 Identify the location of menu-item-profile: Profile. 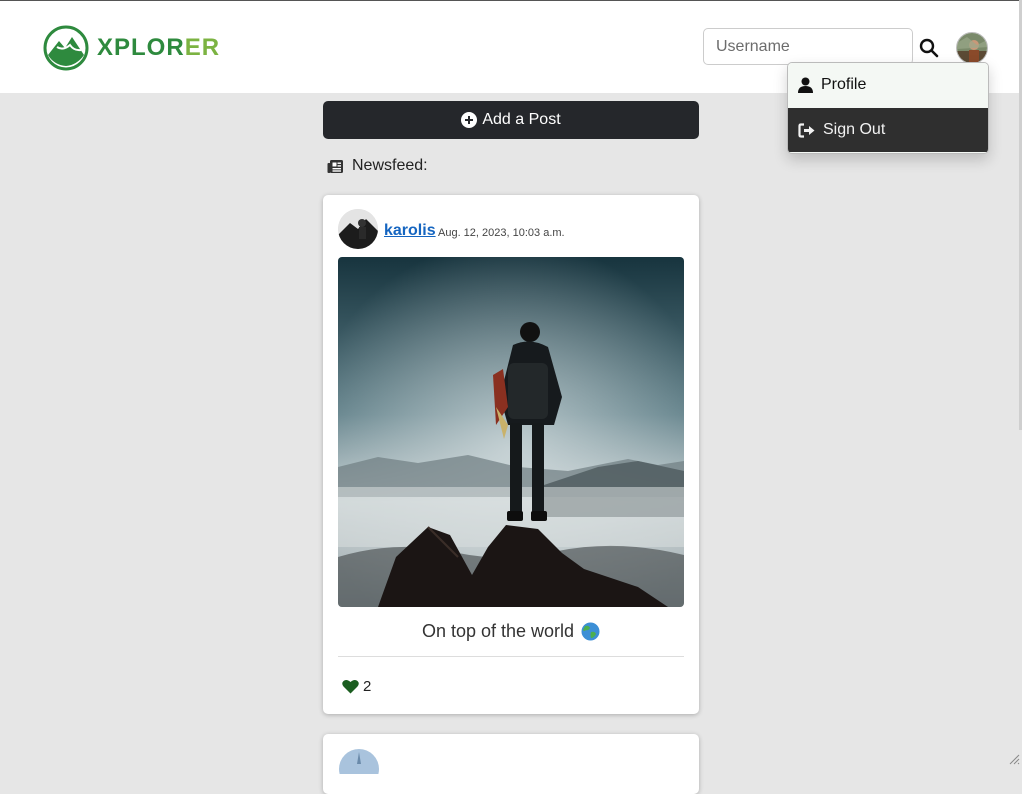
(888, 85).